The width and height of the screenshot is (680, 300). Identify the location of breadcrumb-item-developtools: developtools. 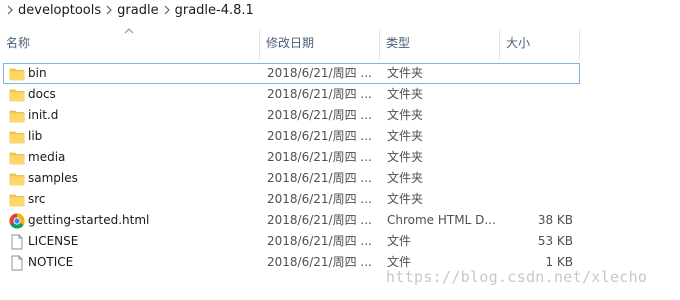
(59, 10).